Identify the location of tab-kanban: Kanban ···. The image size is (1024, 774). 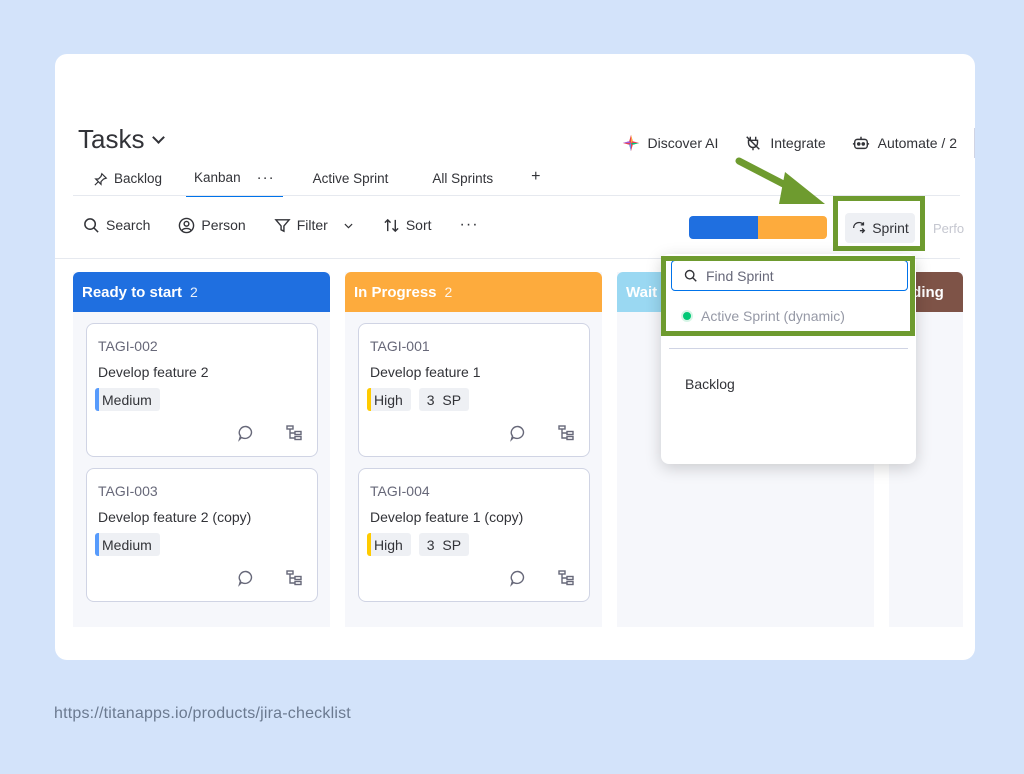
(234, 183).